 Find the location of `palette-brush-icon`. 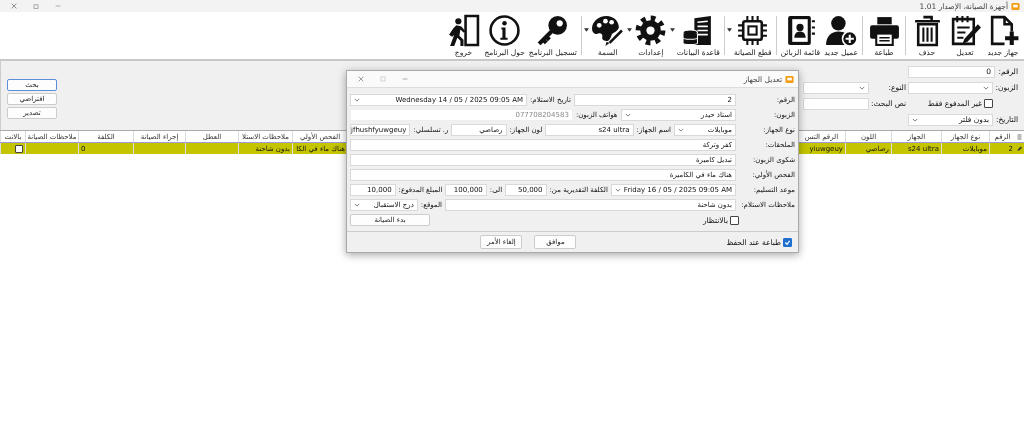

palette-brush-icon is located at coordinates (608, 30).